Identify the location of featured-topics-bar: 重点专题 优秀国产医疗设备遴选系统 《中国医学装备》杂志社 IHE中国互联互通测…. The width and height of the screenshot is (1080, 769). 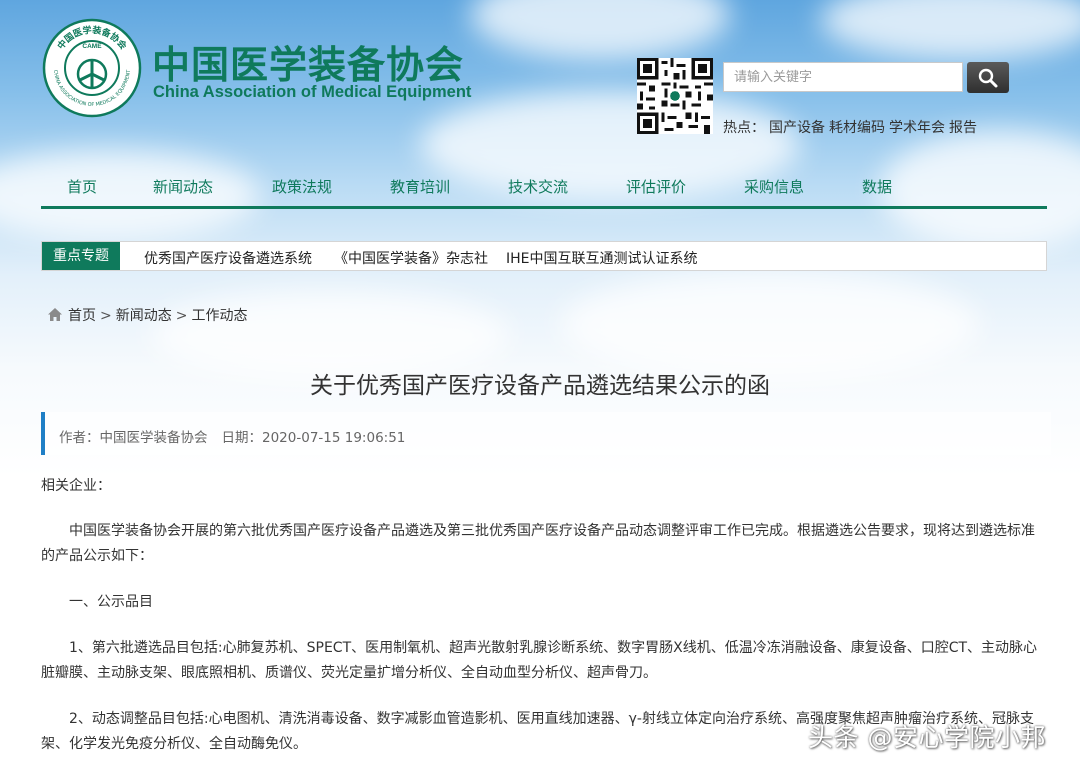
(544, 256).